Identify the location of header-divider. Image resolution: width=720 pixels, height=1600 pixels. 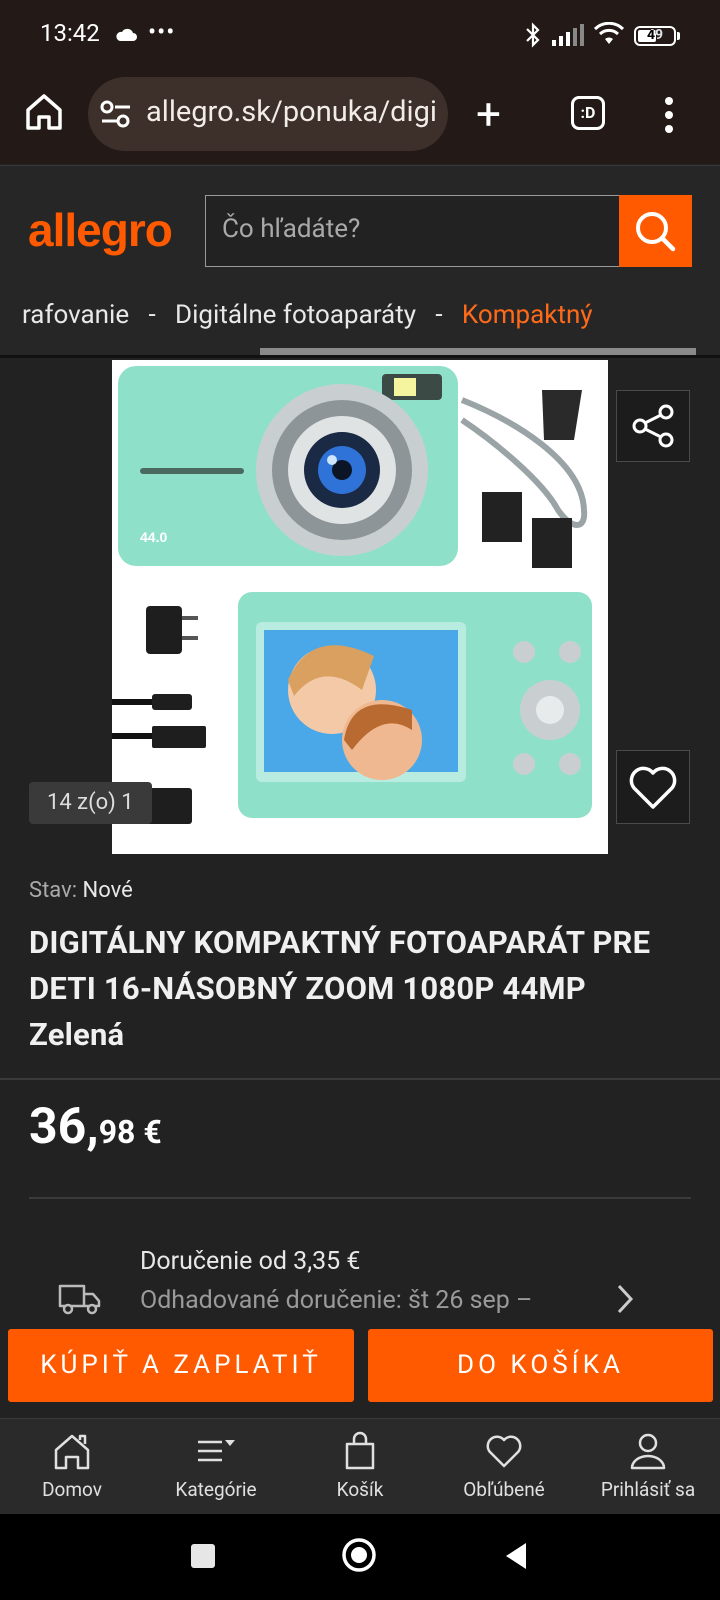
(360, 356).